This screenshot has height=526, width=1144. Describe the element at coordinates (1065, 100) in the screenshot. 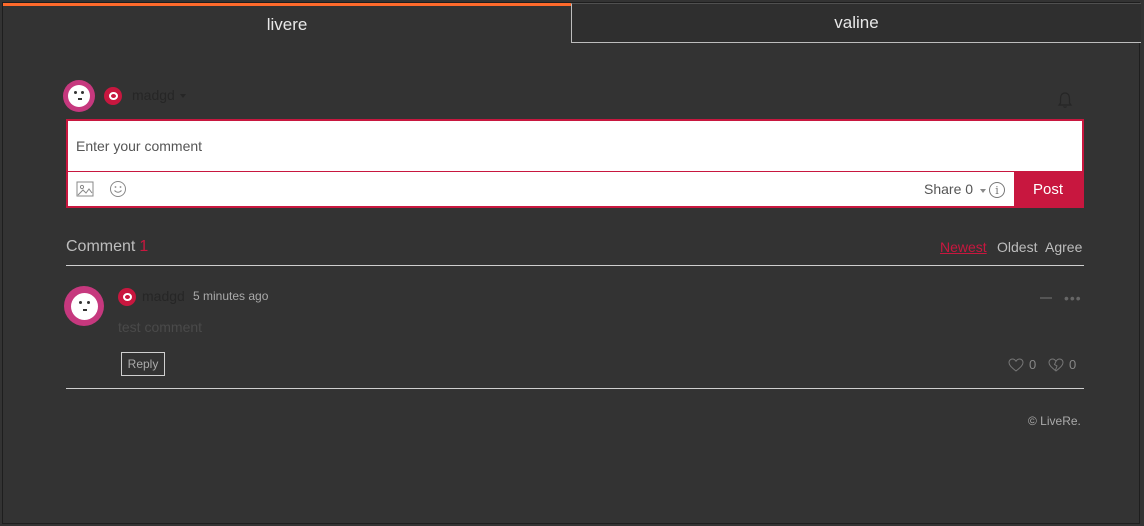

I see `bell-icon` at that location.